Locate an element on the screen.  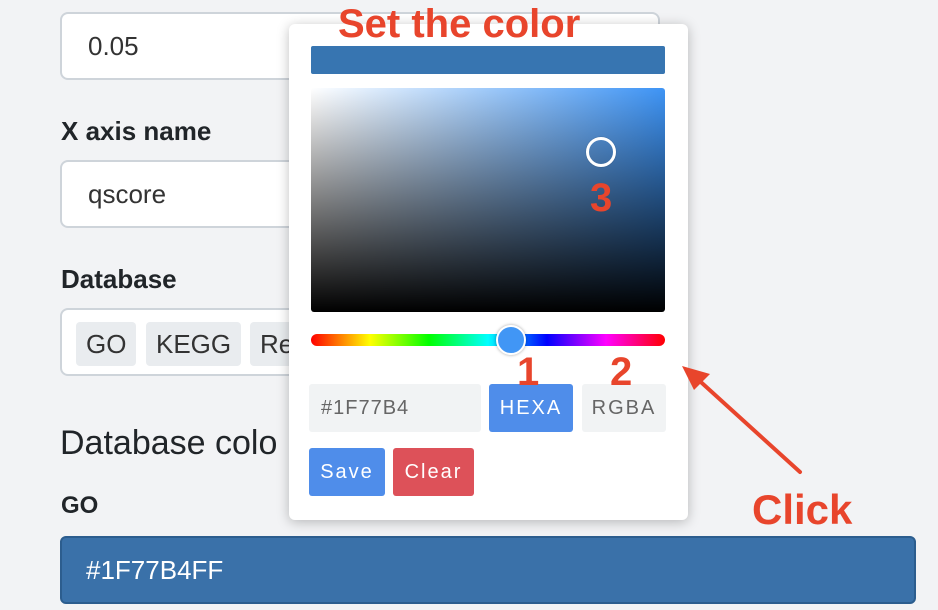
database-label: Database is located at coordinates (119, 279).